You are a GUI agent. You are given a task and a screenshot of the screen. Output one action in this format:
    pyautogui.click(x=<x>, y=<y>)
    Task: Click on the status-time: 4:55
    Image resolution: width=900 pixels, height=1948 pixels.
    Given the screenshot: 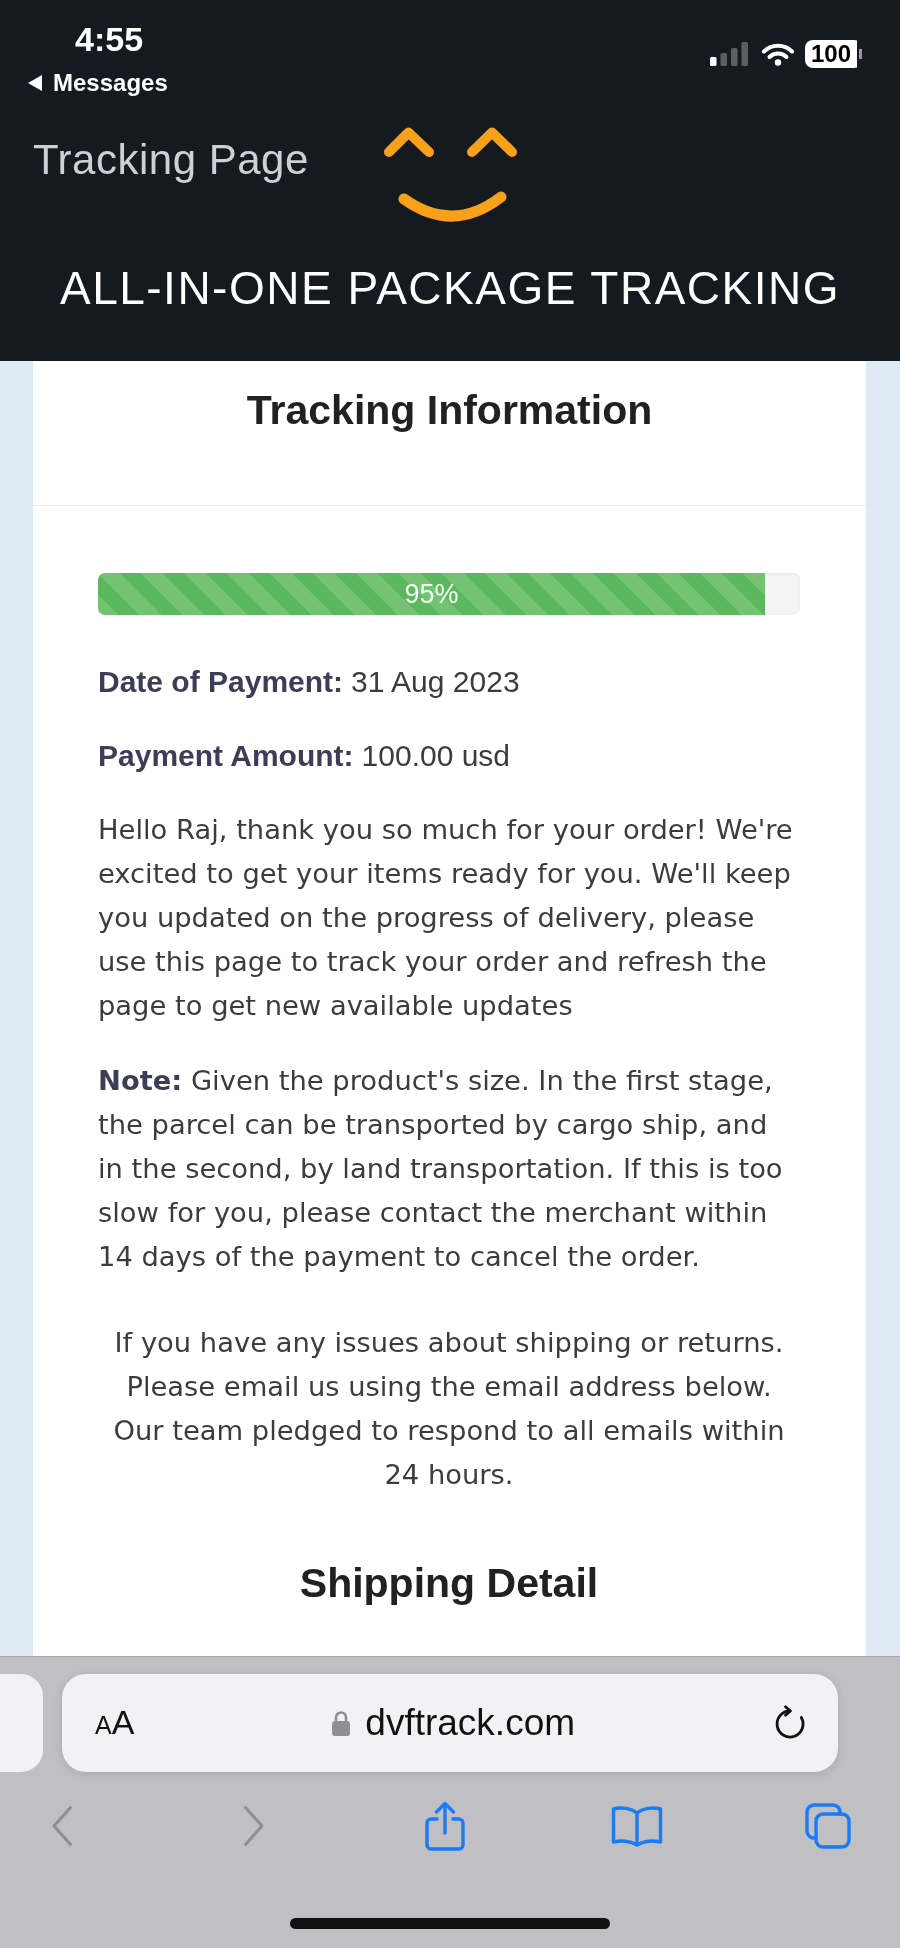 What is the action you would take?
    pyautogui.click(x=109, y=39)
    